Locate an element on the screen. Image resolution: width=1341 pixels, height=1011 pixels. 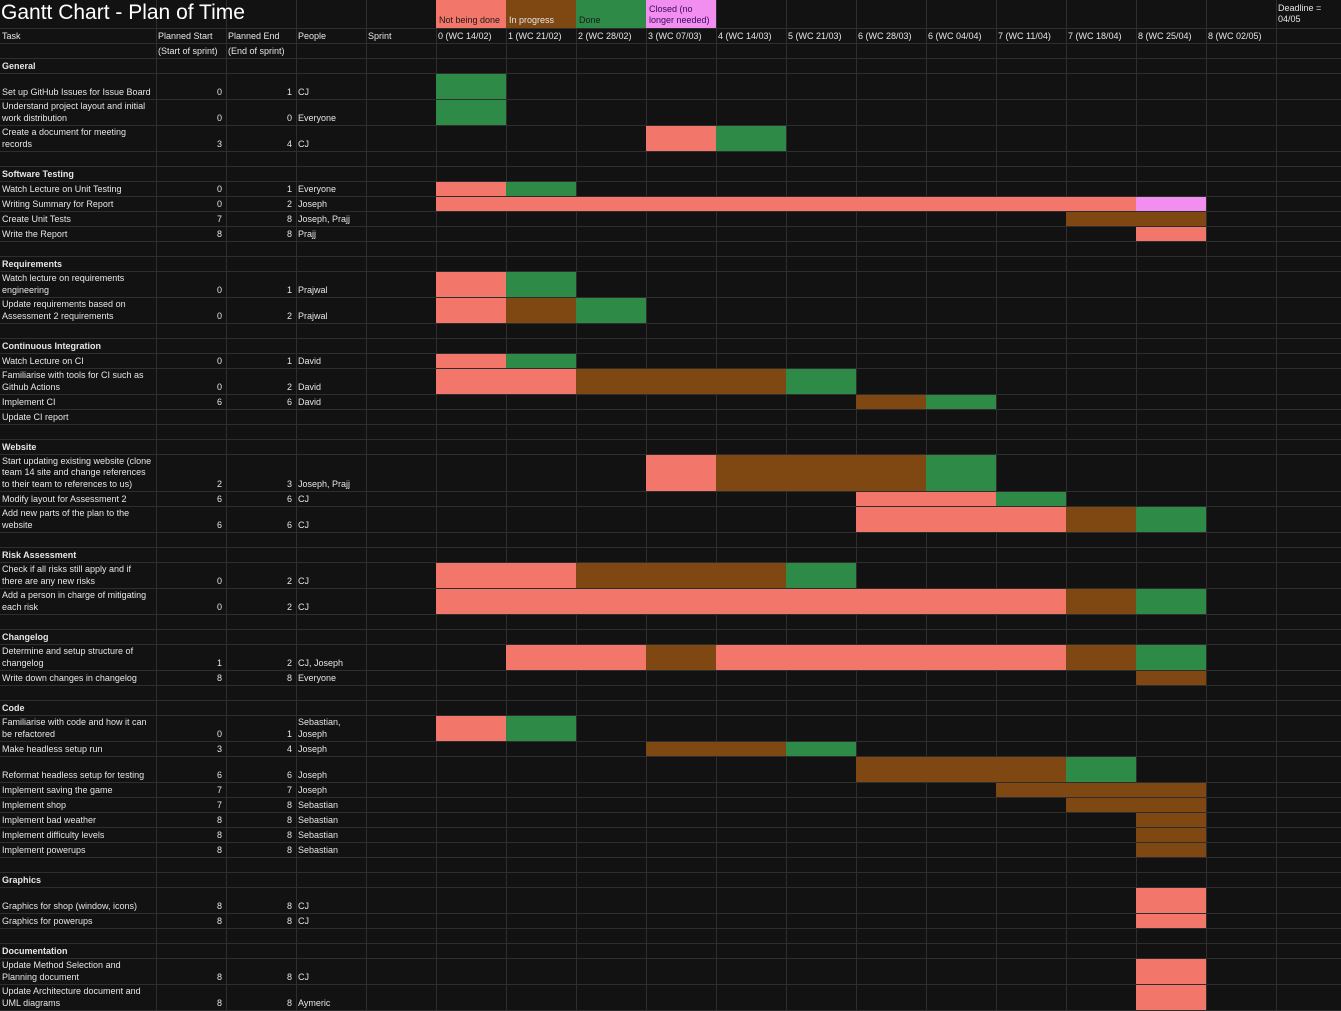
legend-in-progress: In progress is located at coordinates (541, 14).